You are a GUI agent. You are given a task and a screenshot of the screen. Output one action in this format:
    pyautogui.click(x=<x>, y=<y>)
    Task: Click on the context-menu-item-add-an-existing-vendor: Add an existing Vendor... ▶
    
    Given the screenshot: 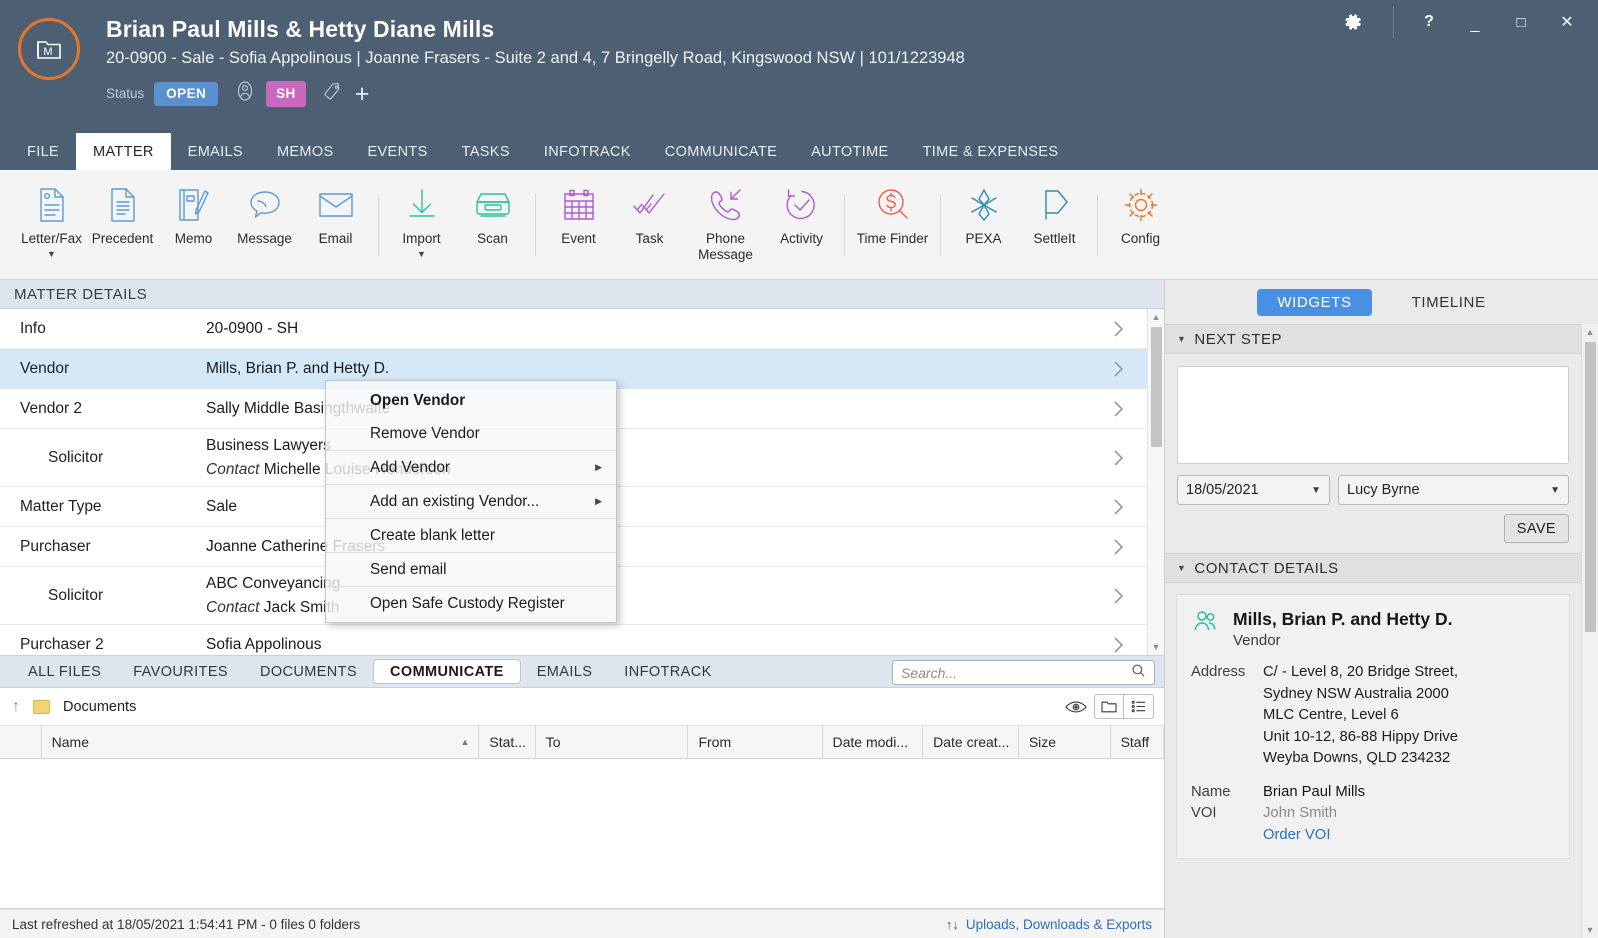 What is the action you would take?
    pyautogui.click(x=471, y=501)
    